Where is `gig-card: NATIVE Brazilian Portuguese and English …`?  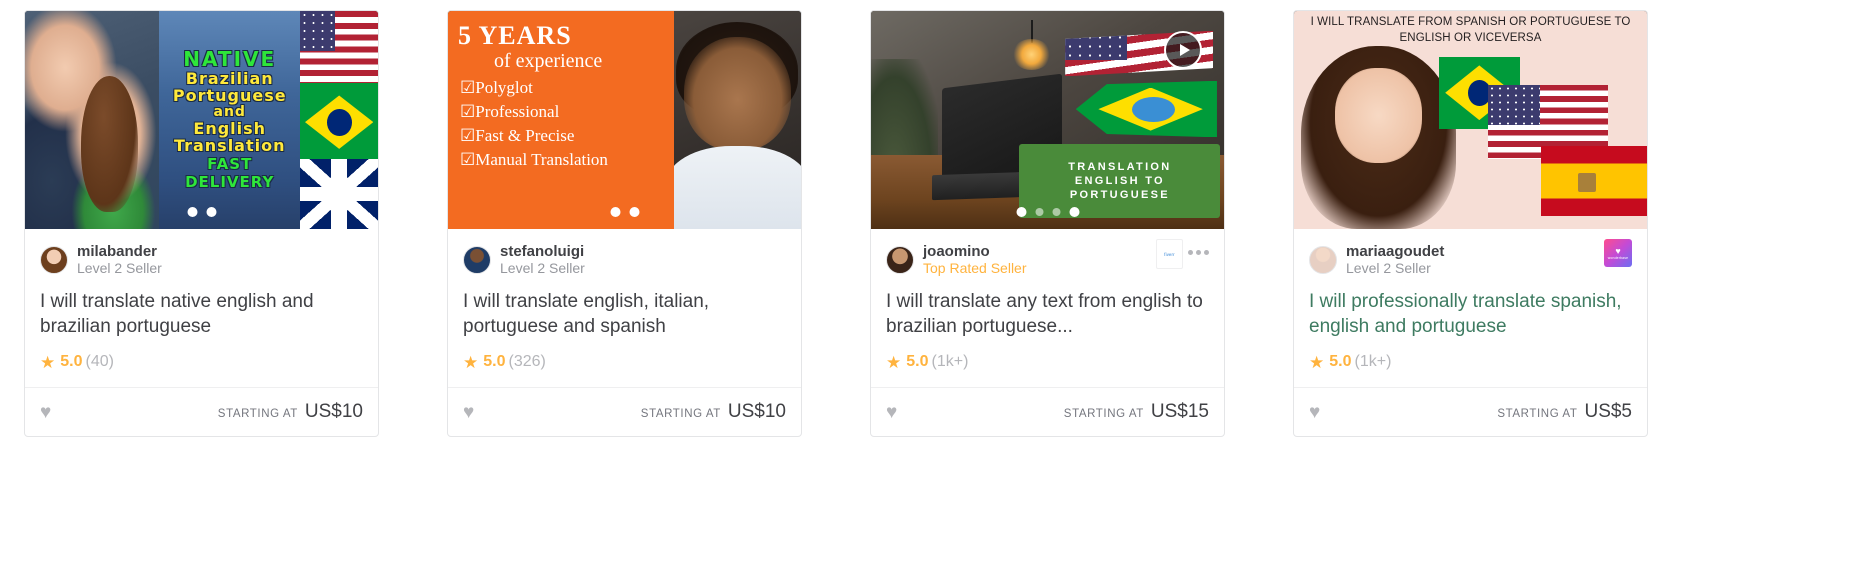
gig-card: NATIVE Brazilian Portuguese and English … is located at coordinates (201, 224).